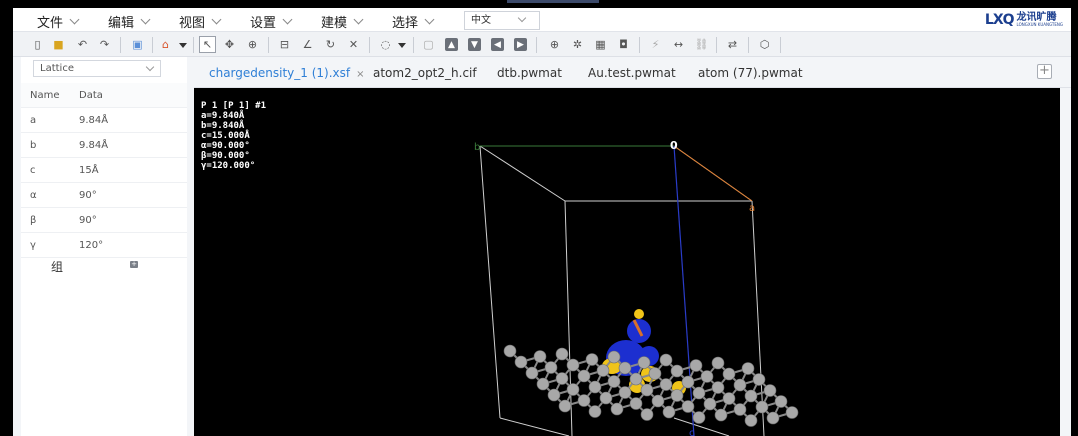  Describe the element at coordinates (33, 195) in the screenshot. I see `param-name: α` at that location.